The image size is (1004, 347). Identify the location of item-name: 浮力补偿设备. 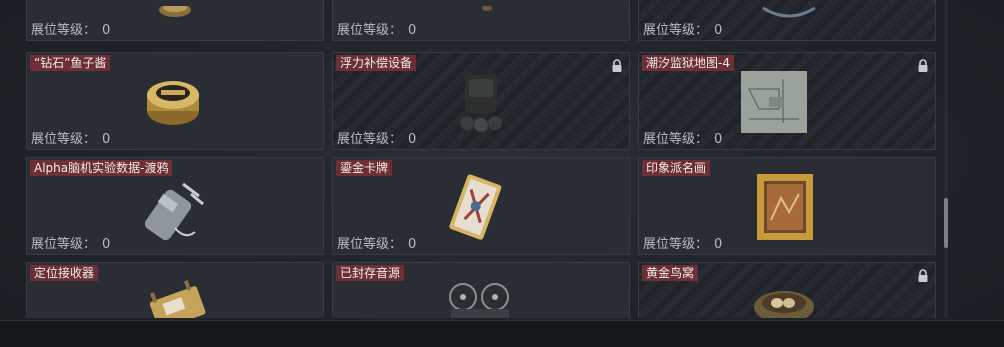
(376, 63).